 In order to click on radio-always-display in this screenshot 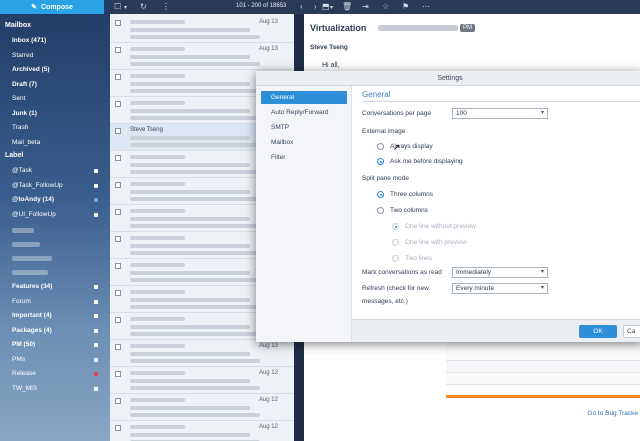, I will do `click(380, 146)`.